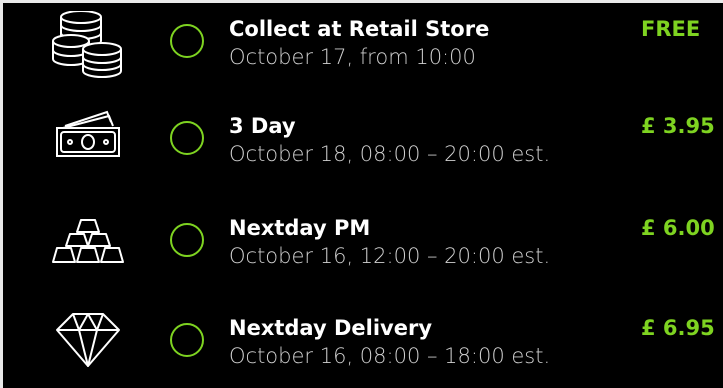  Describe the element at coordinates (390, 256) in the screenshot. I see `option-subtitle: October 16, 12:00 – 20:00 est.` at that location.